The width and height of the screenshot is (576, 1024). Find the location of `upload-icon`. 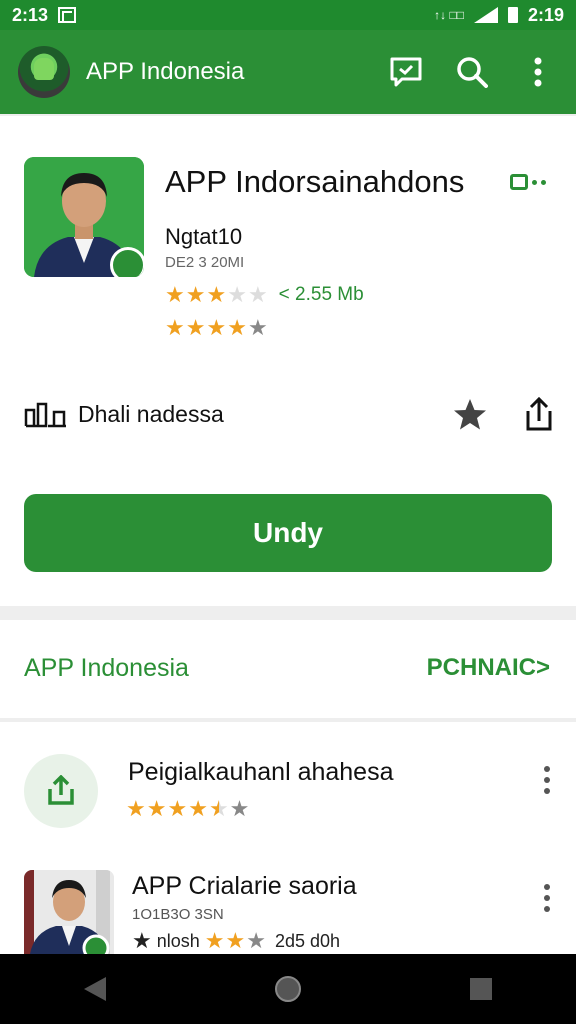

upload-icon is located at coordinates (61, 790).